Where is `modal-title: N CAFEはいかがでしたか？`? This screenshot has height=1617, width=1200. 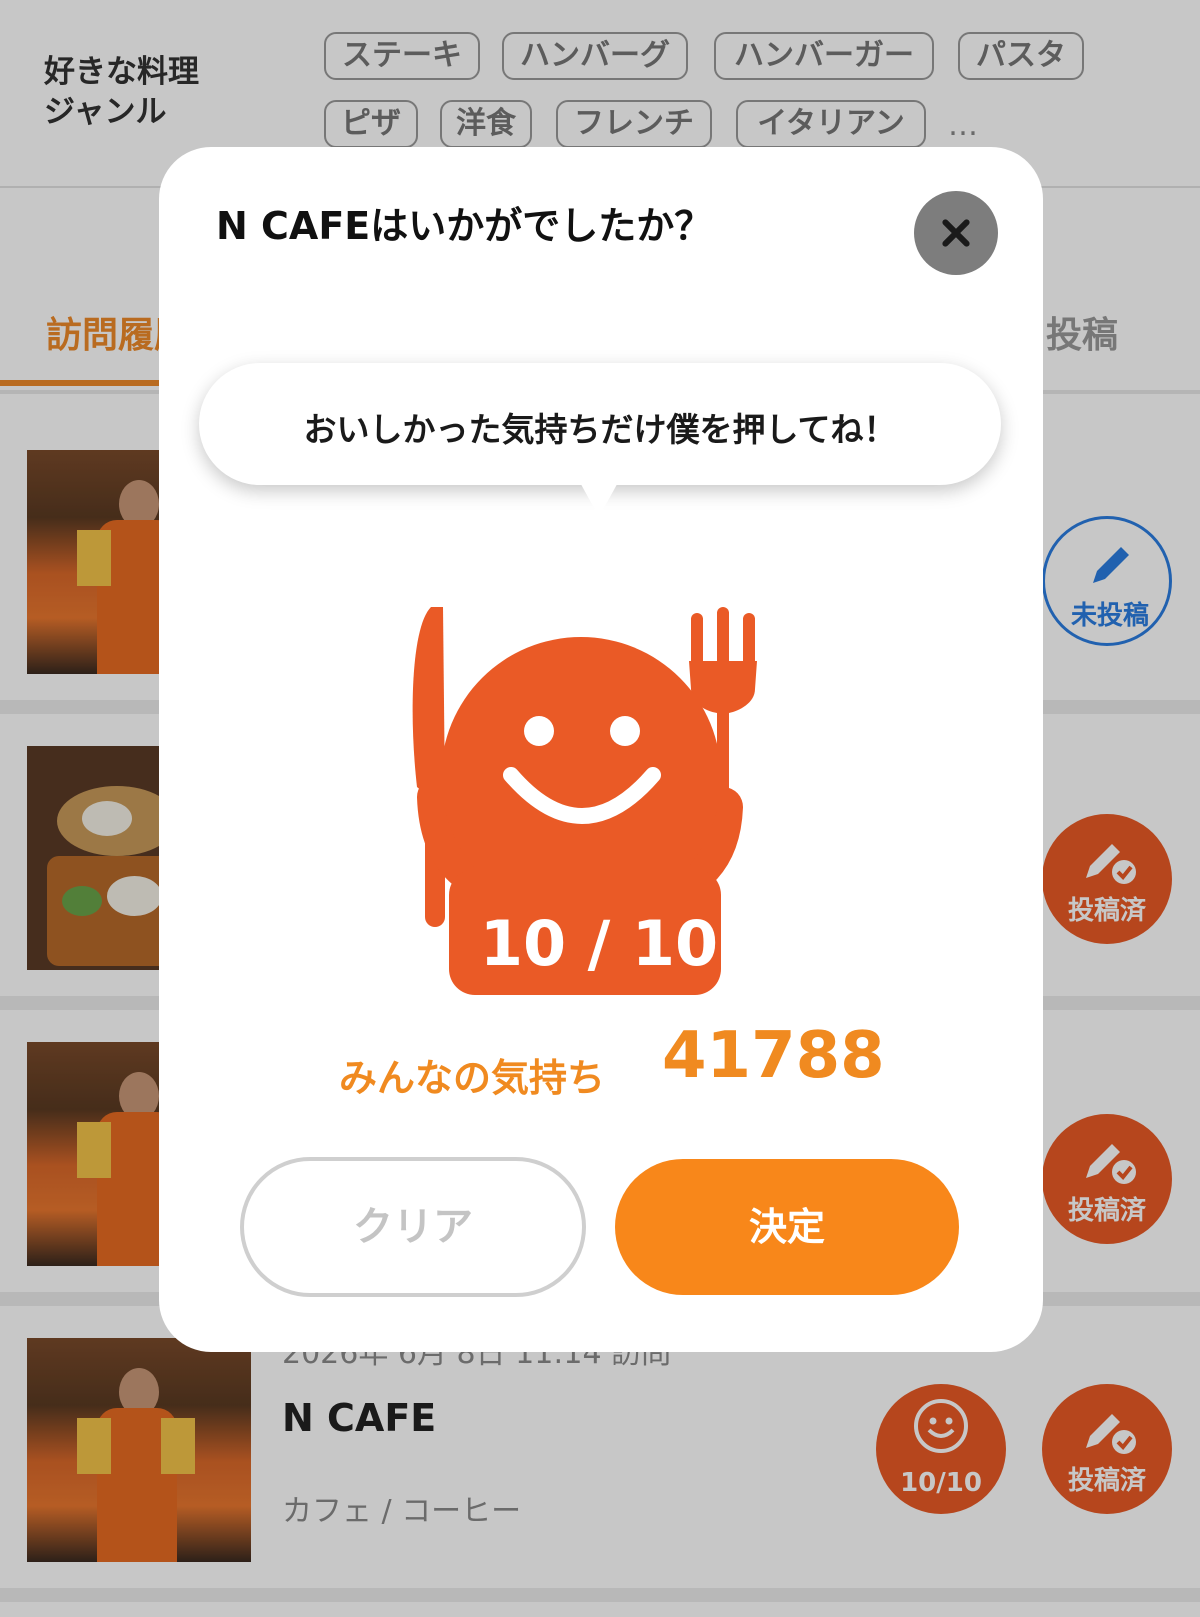
modal-title: N CAFEはいかがでしたか？ is located at coordinates (464, 226).